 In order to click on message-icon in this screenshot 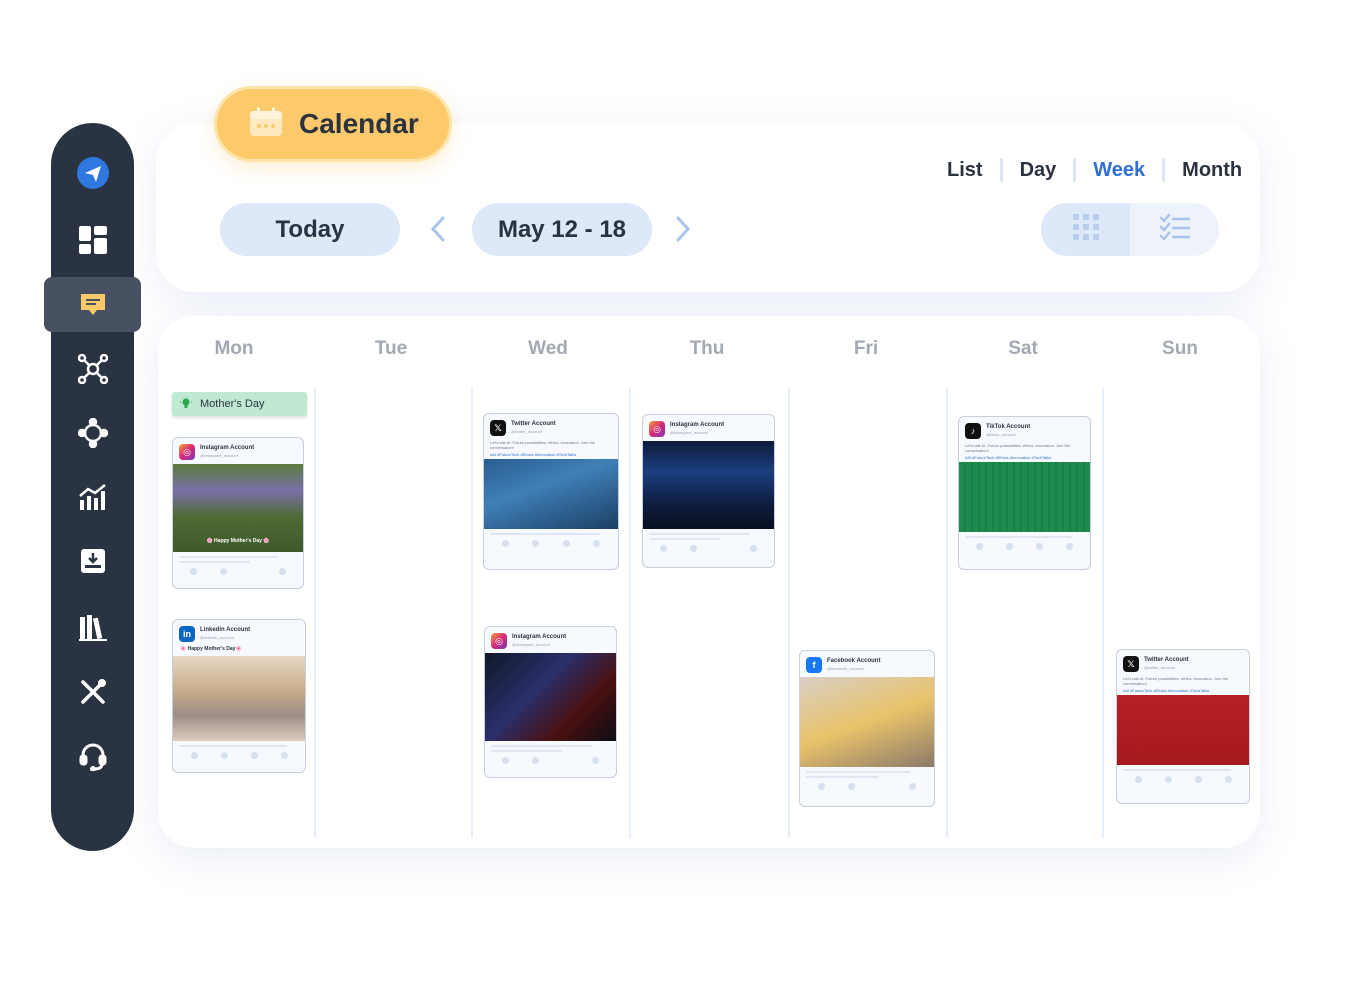, I will do `click(92, 304)`.